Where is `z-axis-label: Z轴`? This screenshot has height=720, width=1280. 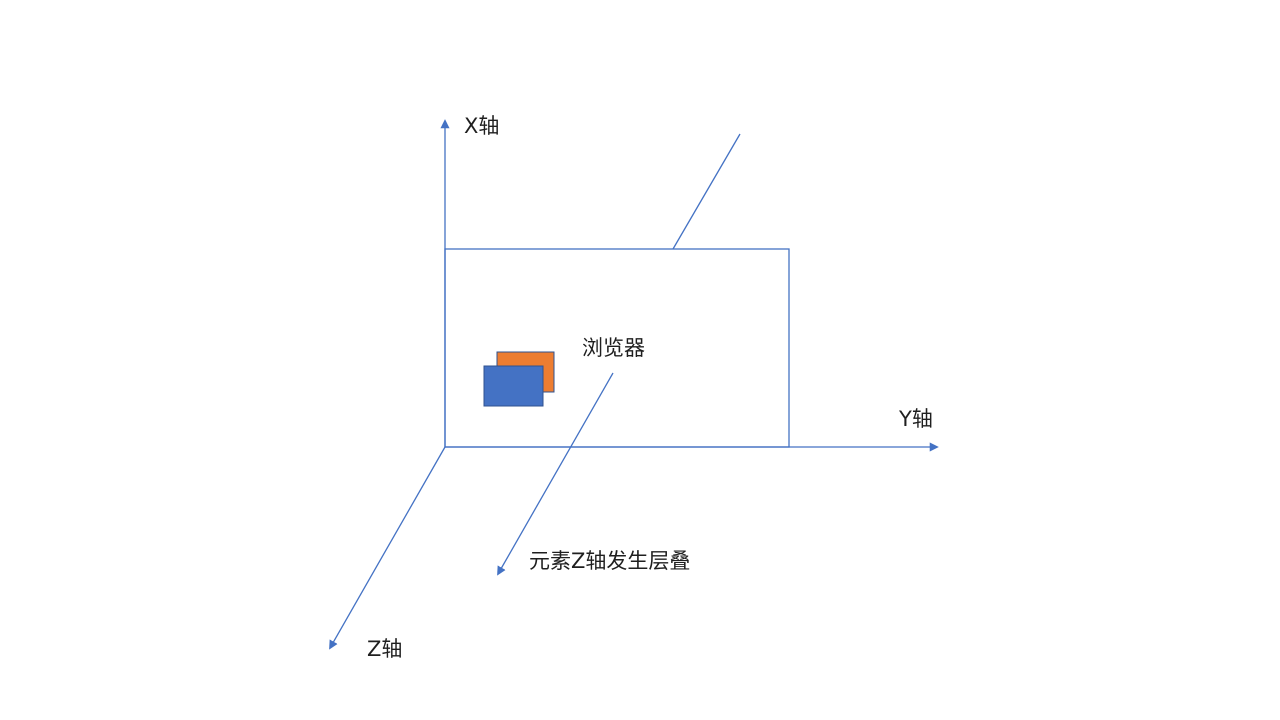 z-axis-label: Z轴 is located at coordinates (385, 649).